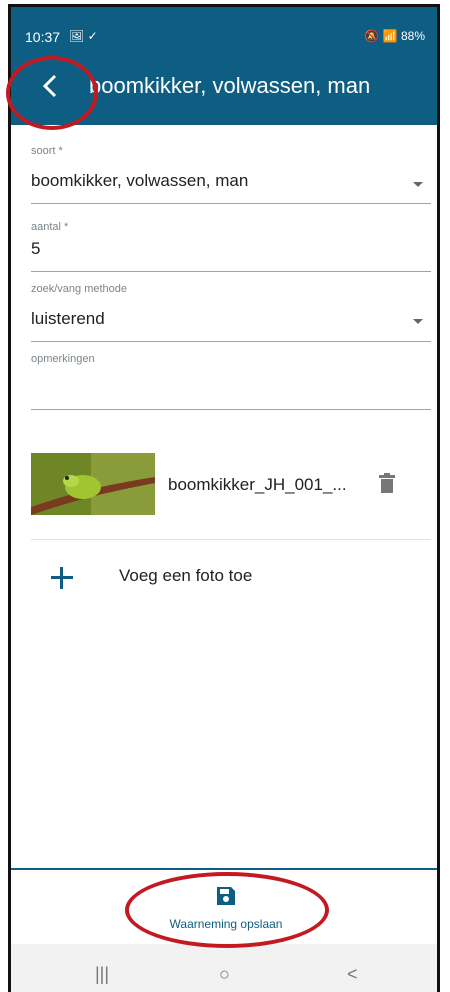  I want to click on methode-dropdown: zoek/vang methode luisterend, so click(231, 312).